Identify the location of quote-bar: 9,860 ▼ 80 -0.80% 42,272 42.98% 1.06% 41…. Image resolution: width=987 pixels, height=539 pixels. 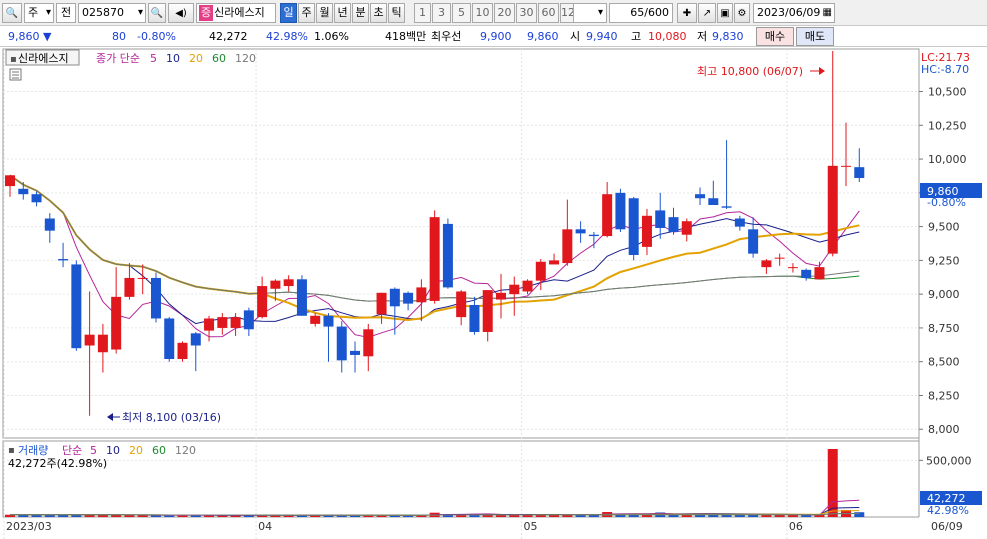
(493, 36).